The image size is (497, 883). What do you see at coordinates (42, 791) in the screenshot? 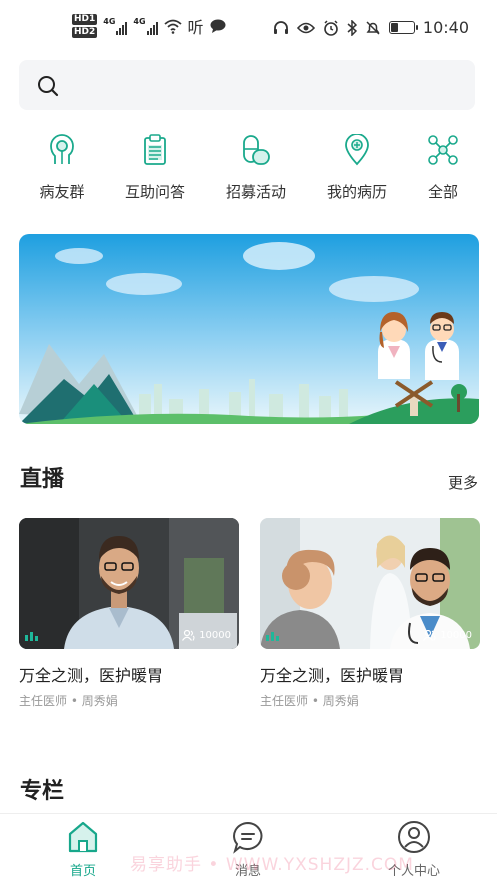
I see `column-section-title: 专栏` at bounding box center [42, 791].